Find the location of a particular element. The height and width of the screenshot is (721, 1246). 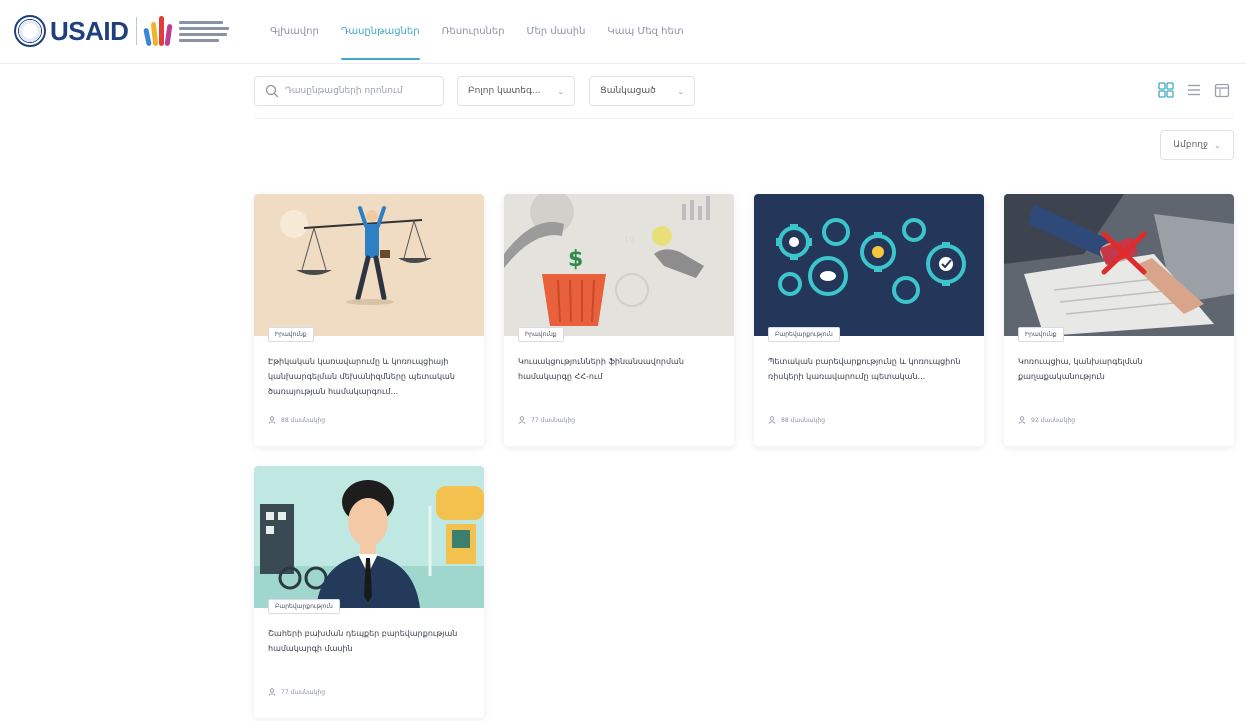

search-box is located at coordinates (349, 91).